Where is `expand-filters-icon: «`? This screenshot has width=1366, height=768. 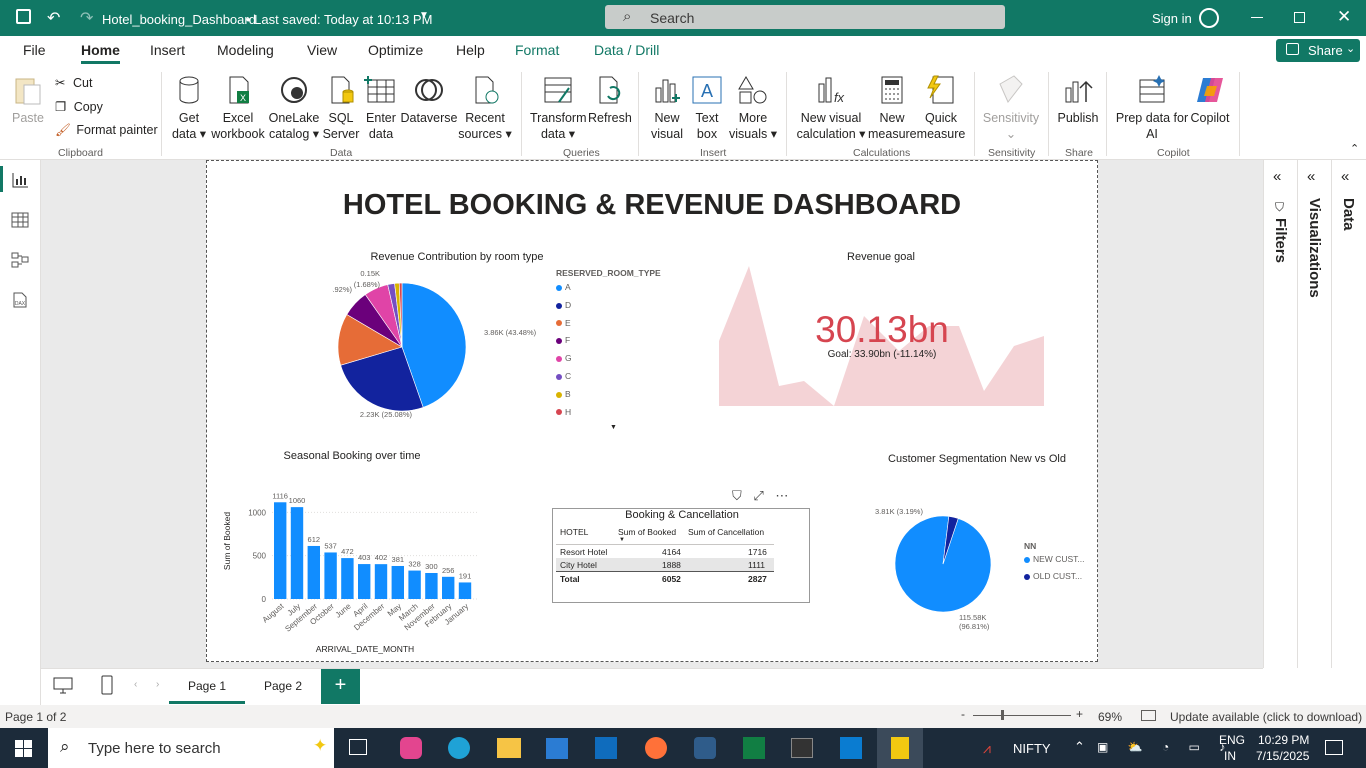 expand-filters-icon: « is located at coordinates (1277, 176).